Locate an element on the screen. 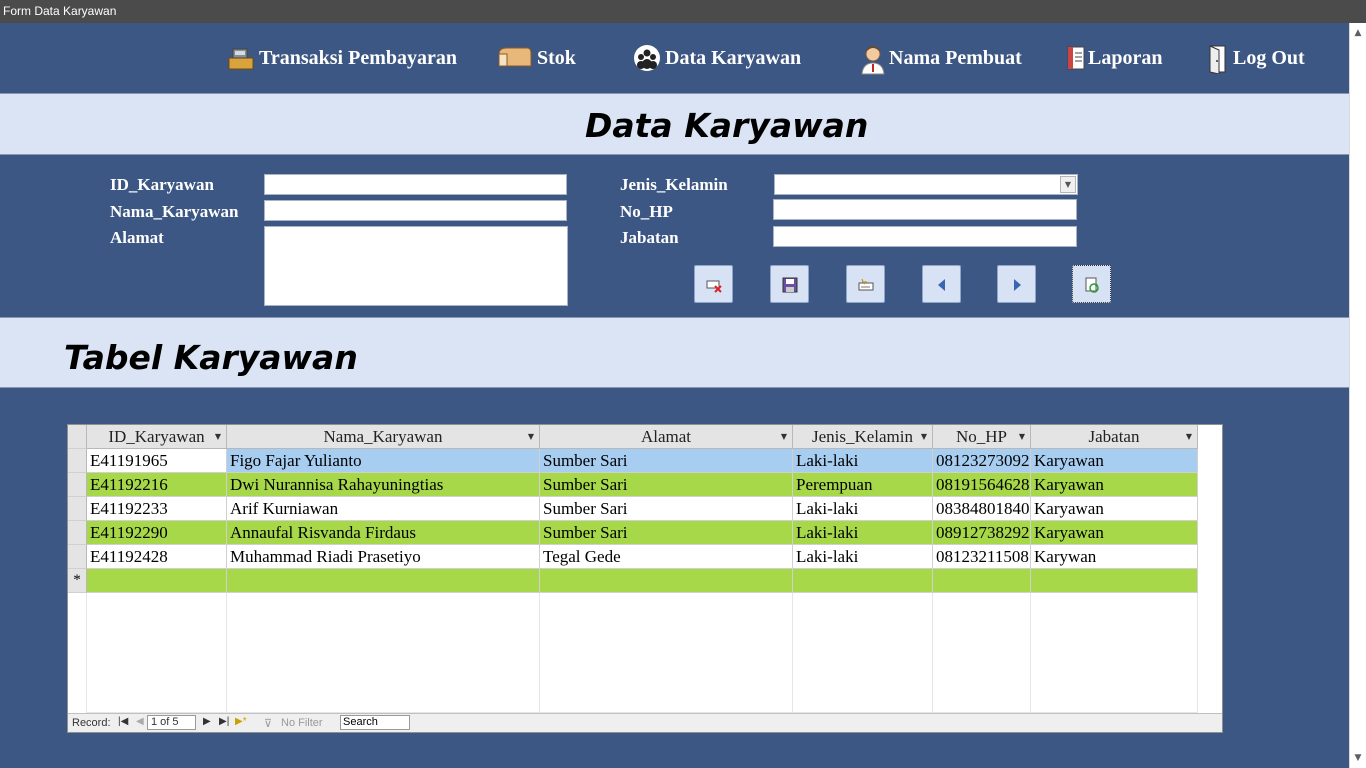 Image resolution: width=1366 pixels, height=768 pixels. report-icon is located at coordinates (1076, 58).